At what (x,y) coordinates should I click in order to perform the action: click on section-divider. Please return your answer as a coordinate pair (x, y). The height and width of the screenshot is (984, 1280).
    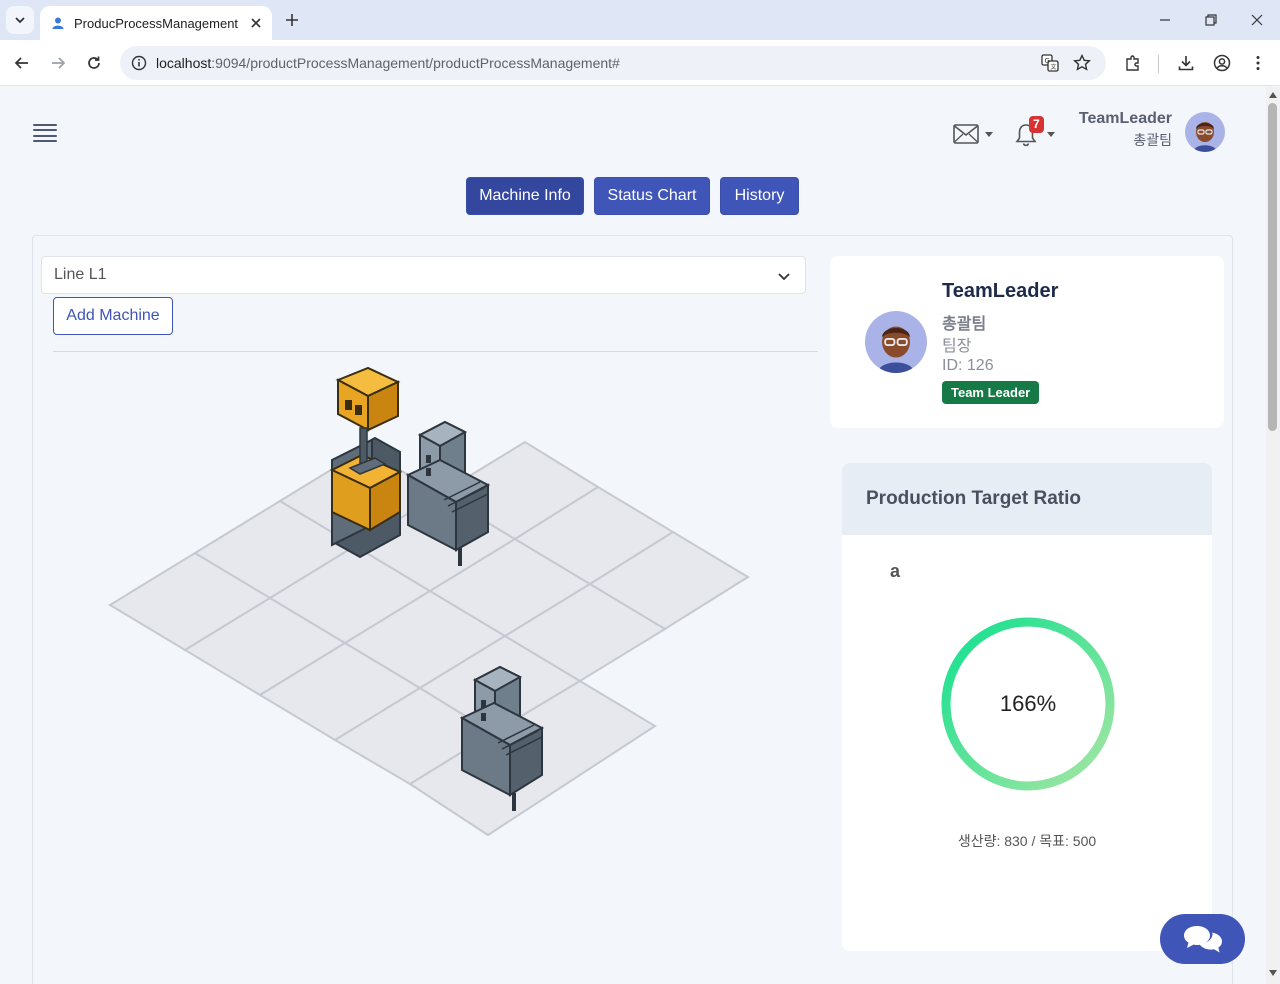
    Looking at the image, I should click on (435, 351).